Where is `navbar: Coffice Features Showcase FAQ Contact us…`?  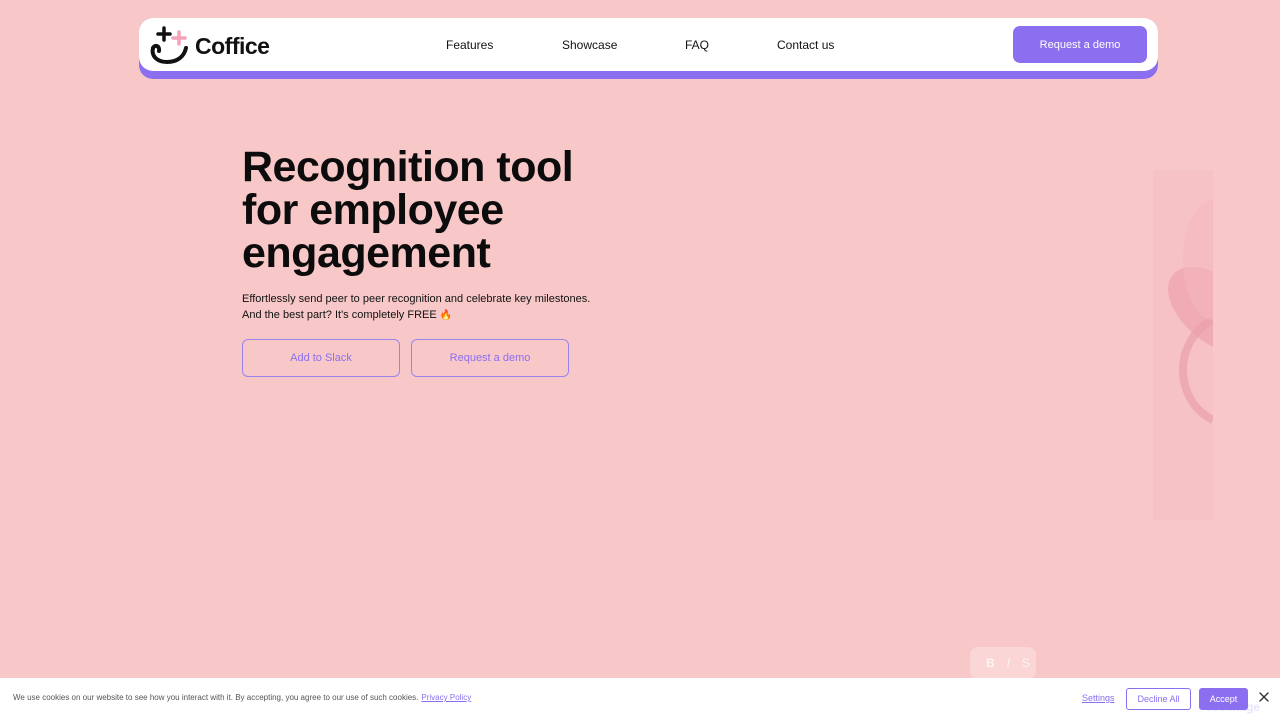 navbar: Coffice Features Showcase FAQ Contact us… is located at coordinates (648, 44).